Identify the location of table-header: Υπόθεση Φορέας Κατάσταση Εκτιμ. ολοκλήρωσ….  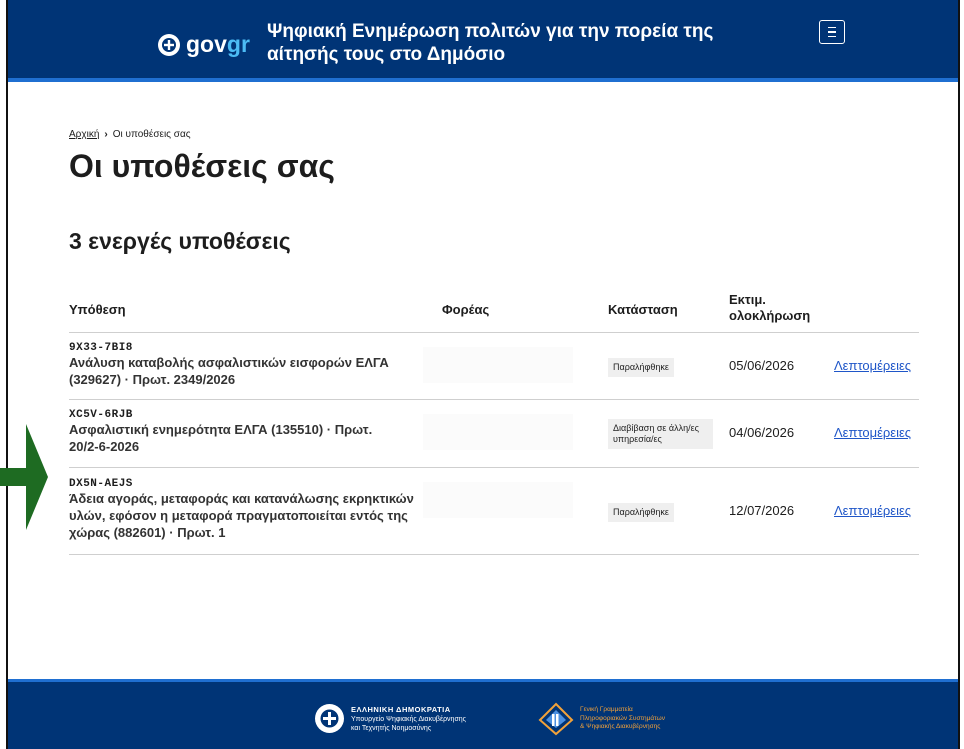
(494, 309).